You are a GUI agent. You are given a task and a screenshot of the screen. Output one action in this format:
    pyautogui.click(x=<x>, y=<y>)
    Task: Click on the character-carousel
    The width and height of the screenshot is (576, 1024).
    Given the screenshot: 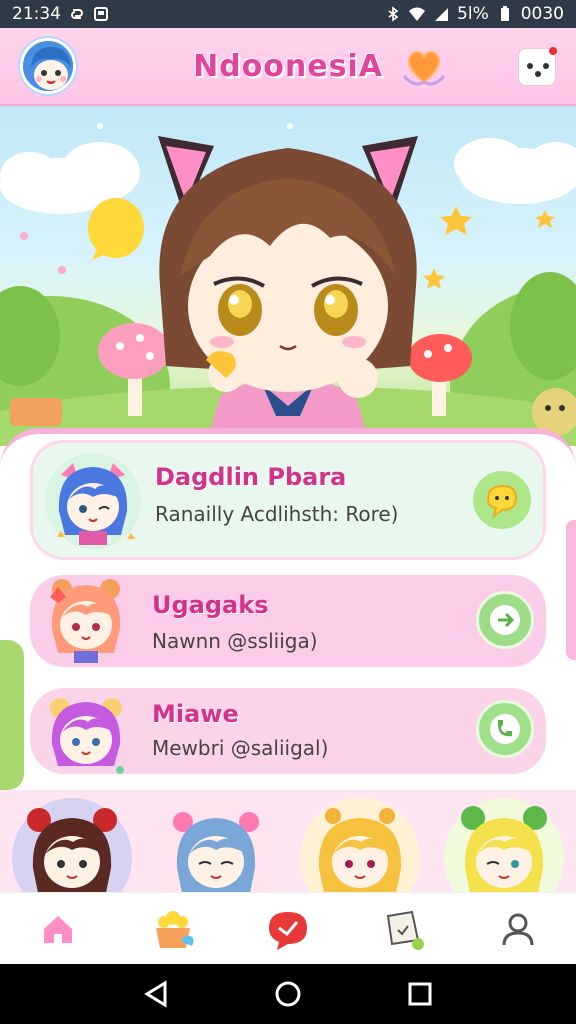 What is the action you would take?
    pyautogui.click(x=288, y=841)
    